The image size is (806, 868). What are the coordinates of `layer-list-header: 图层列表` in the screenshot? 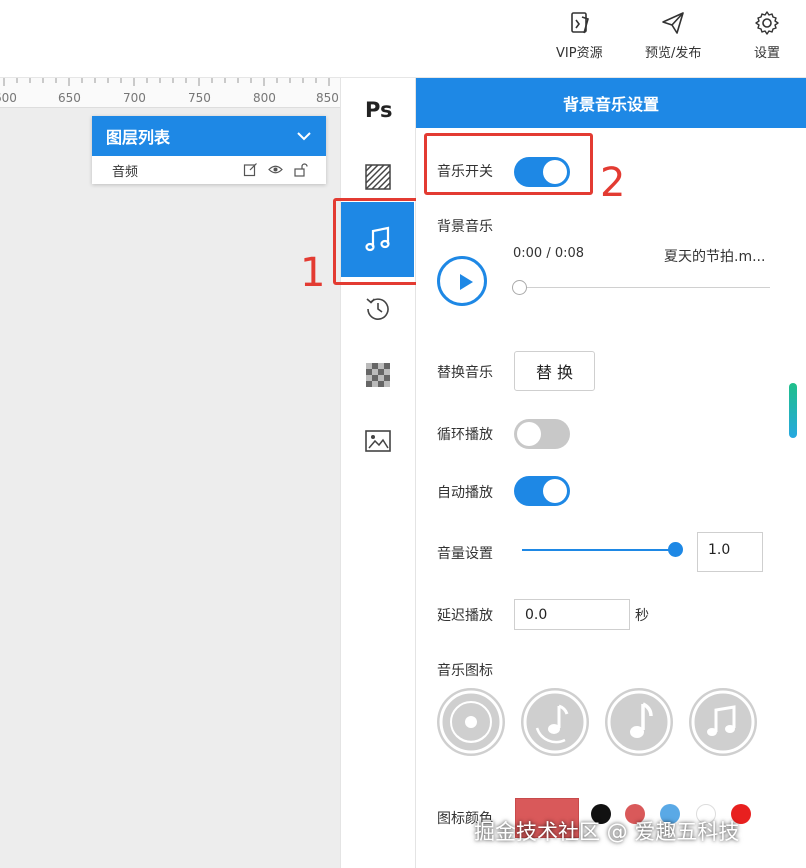 It's located at (209, 136).